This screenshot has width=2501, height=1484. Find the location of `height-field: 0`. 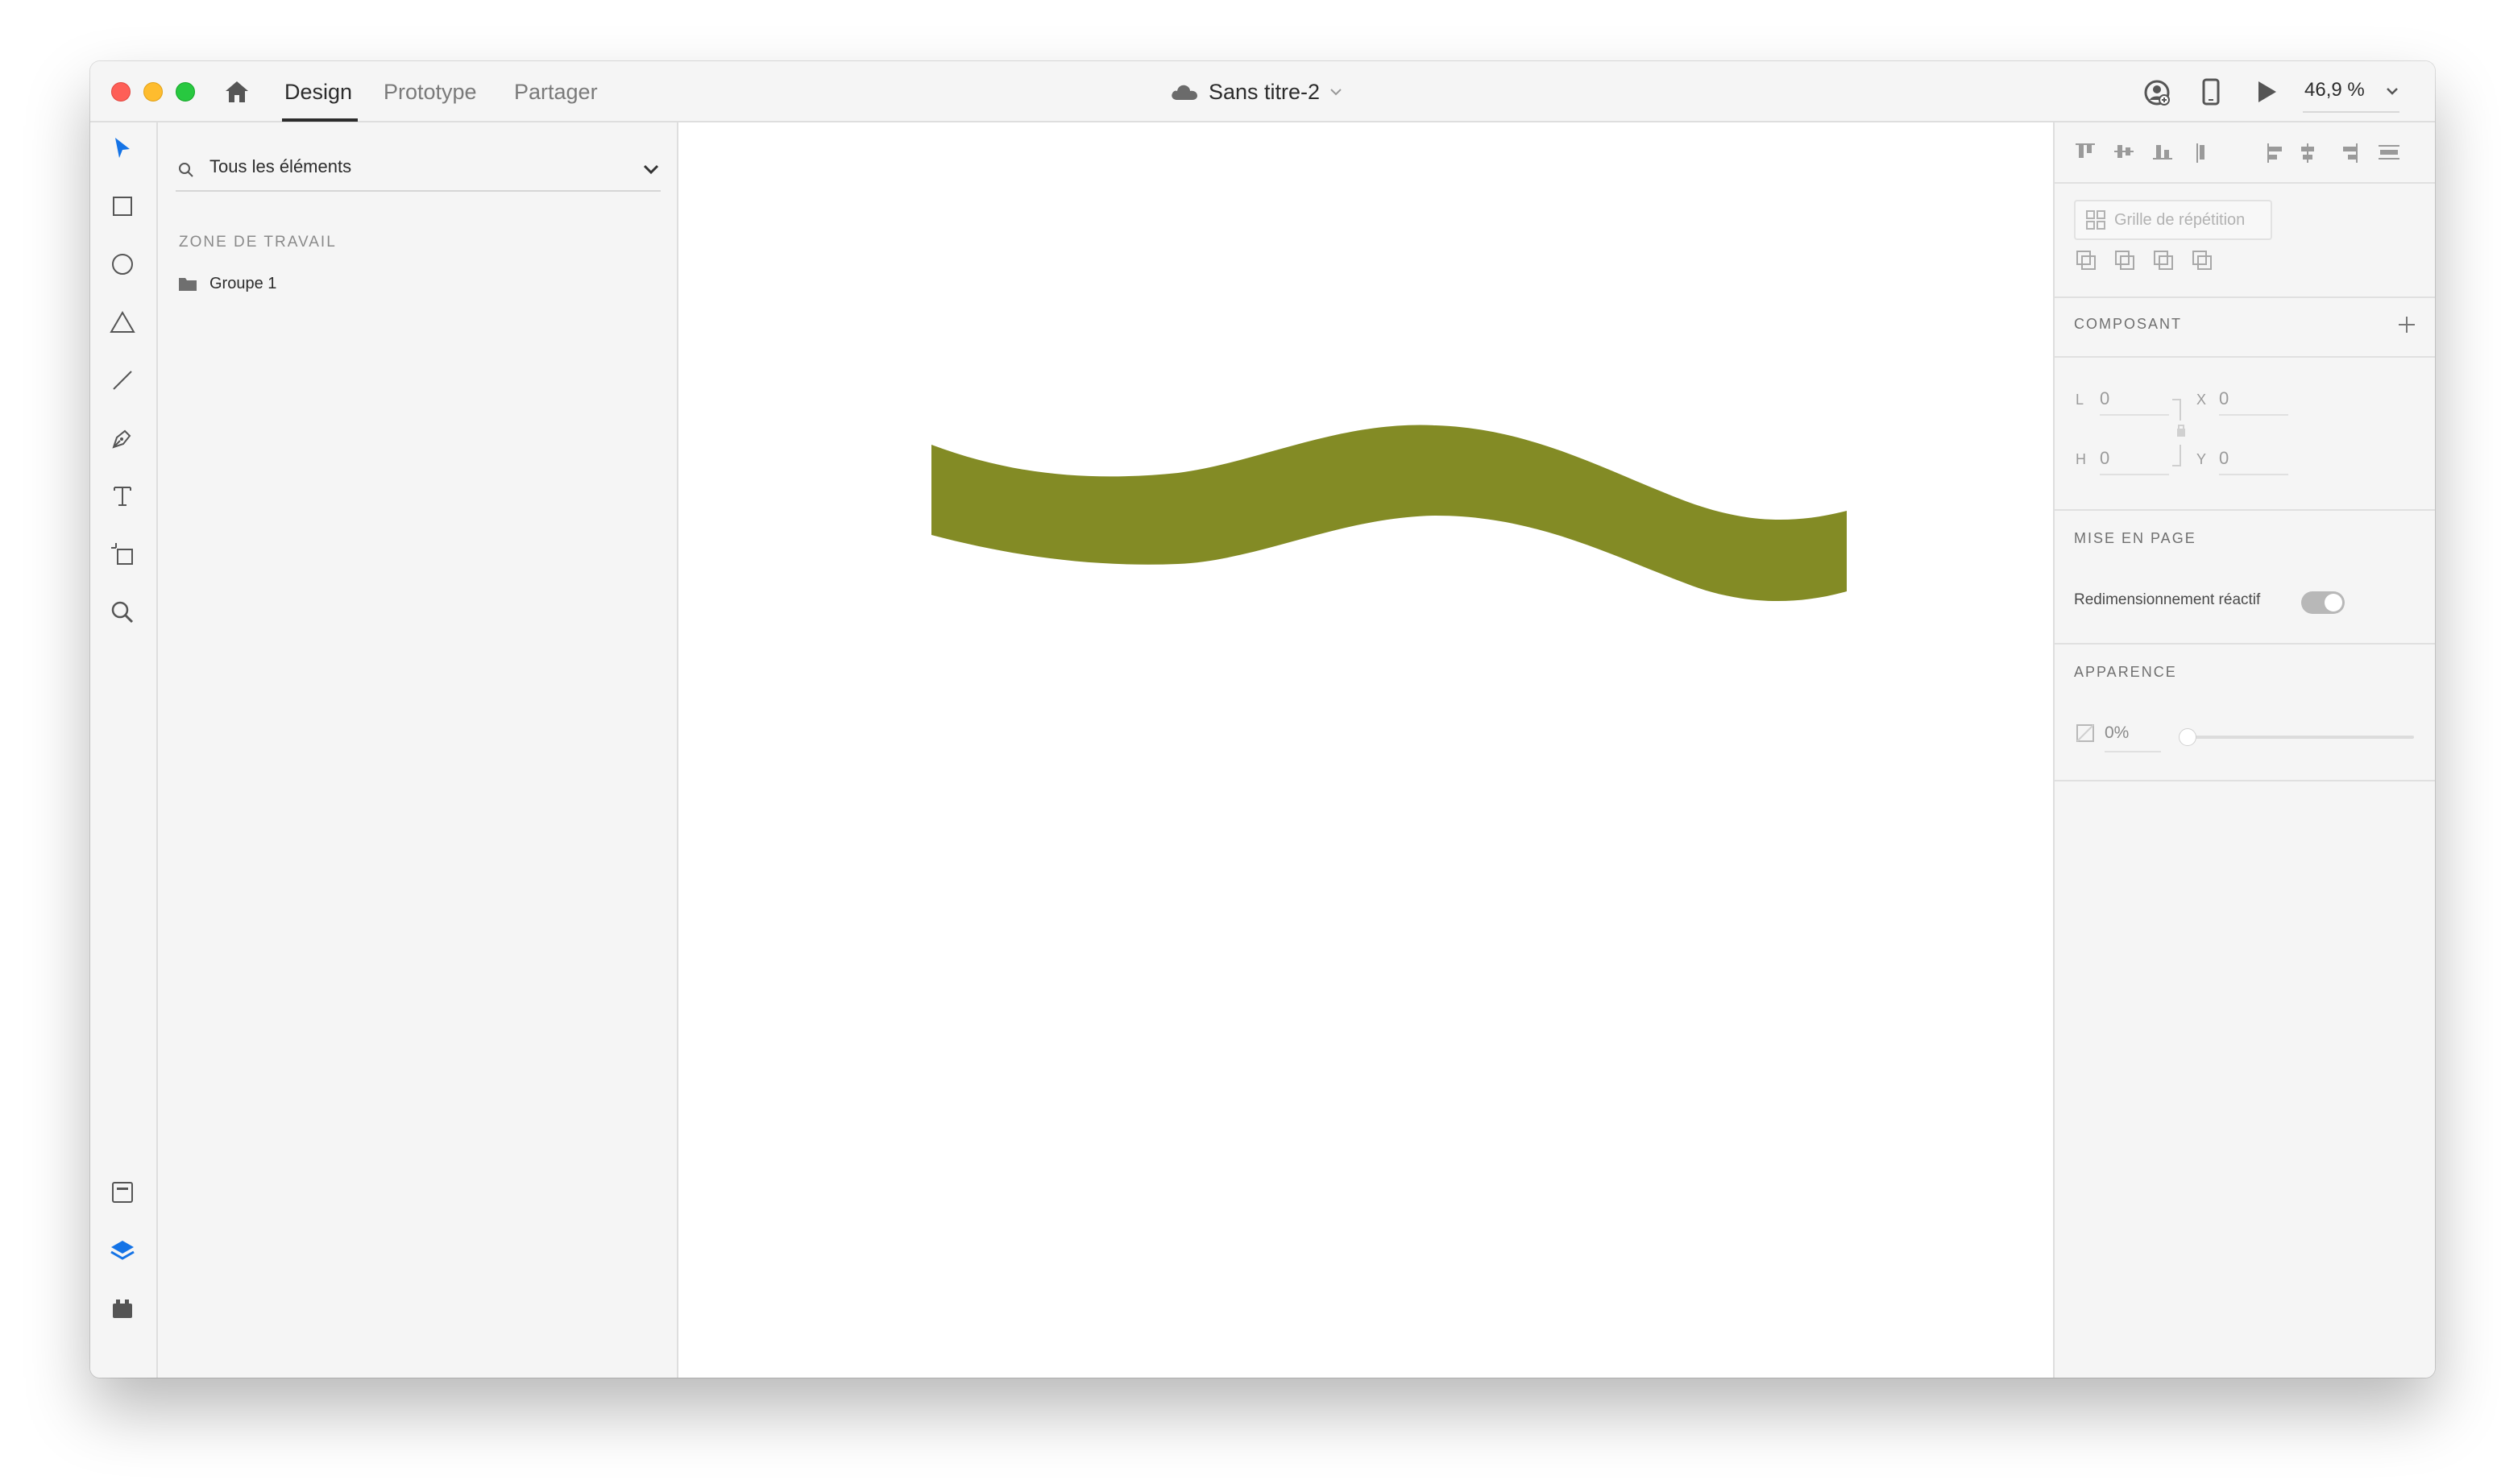

height-field: 0 is located at coordinates (2104, 458).